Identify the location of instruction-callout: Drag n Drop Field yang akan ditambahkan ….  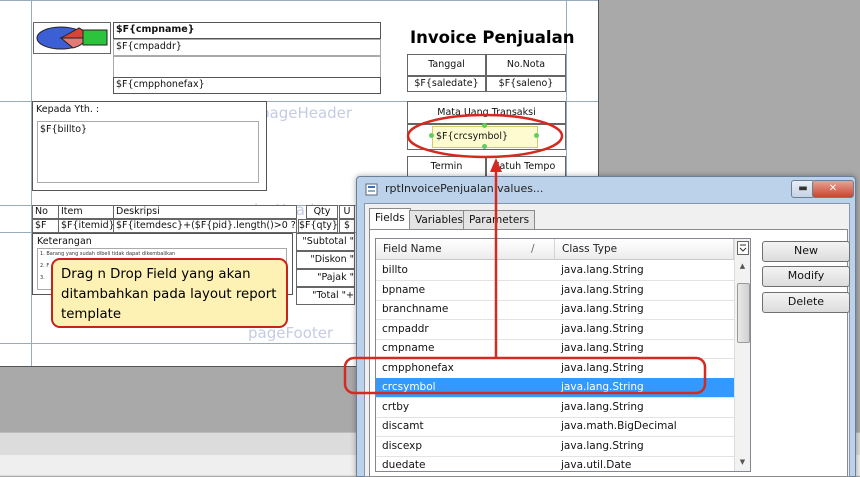
(169, 293).